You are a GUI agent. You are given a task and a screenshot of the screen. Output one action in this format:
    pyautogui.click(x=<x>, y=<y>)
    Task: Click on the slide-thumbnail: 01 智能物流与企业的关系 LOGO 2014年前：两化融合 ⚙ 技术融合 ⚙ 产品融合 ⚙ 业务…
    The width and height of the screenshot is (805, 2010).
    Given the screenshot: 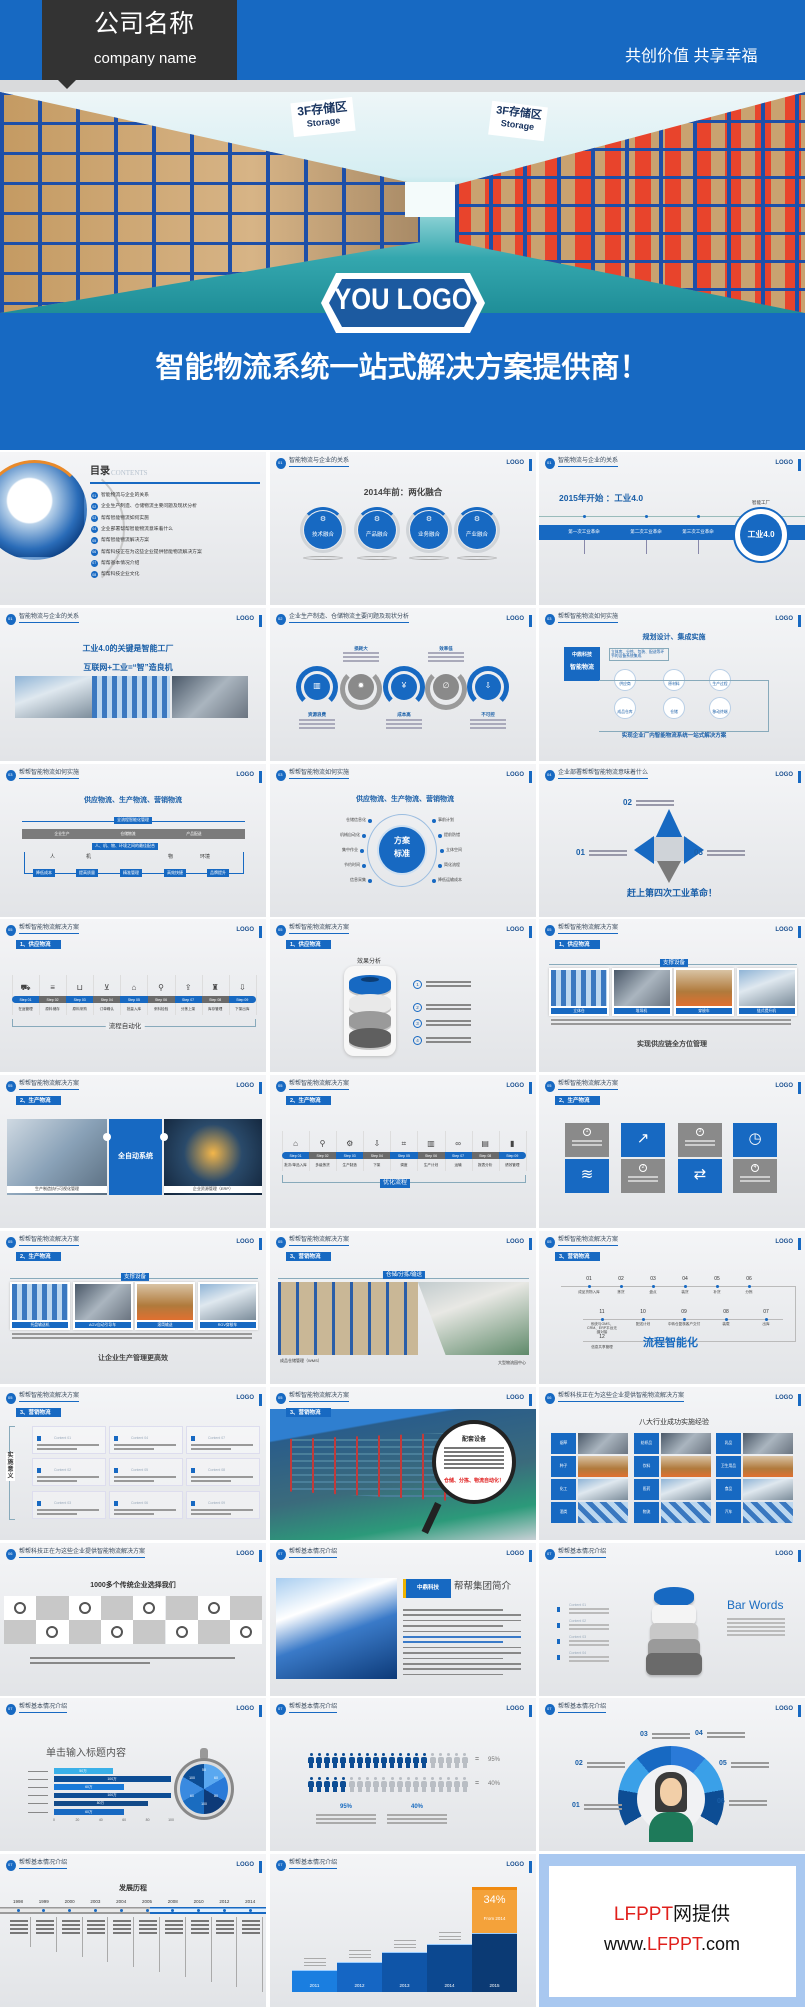 What is the action you would take?
    pyautogui.click(x=403, y=528)
    